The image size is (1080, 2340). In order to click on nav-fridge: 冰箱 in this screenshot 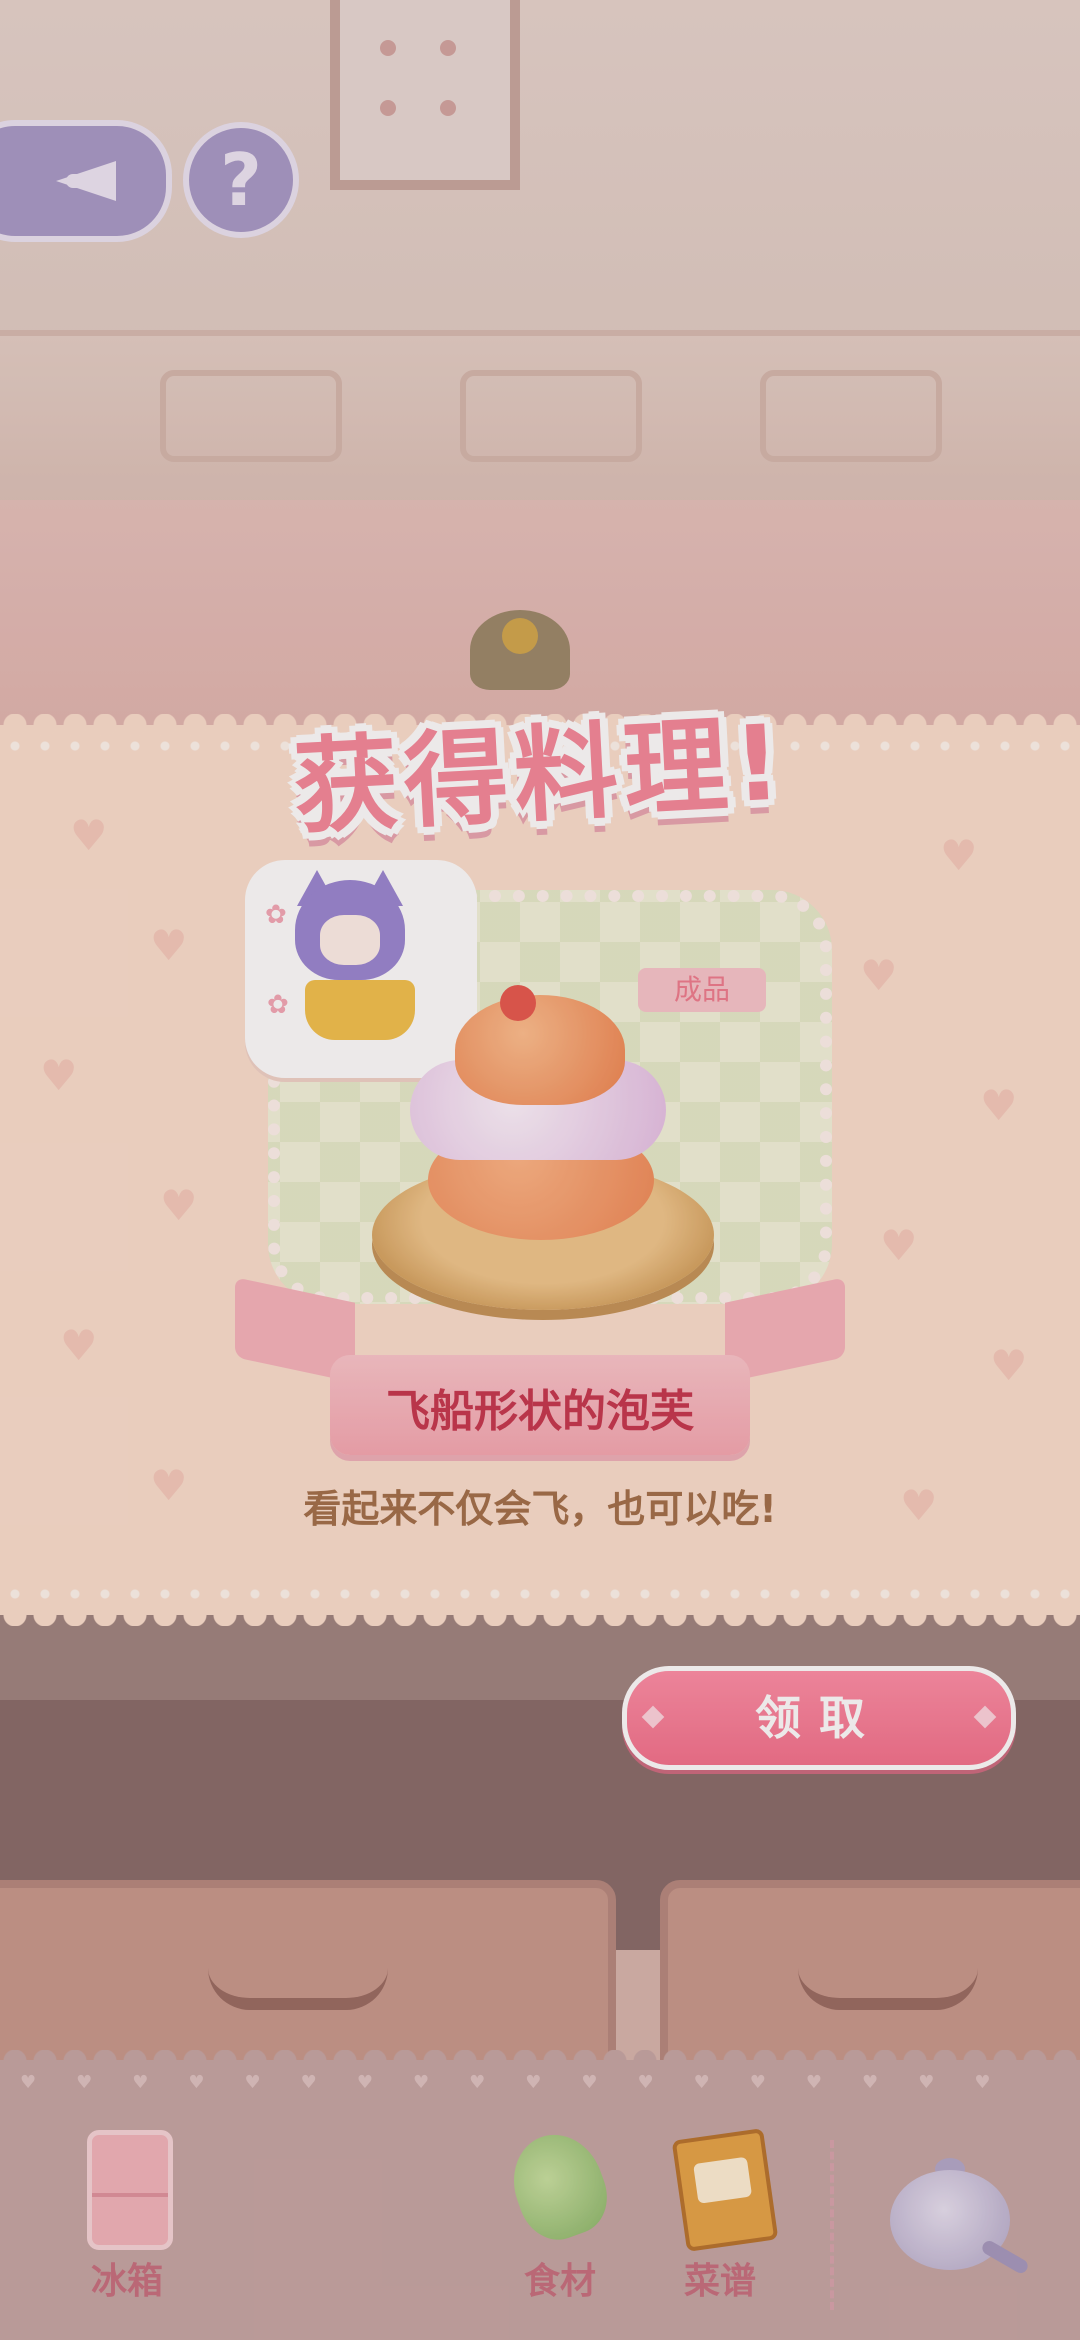, I will do `click(127, 2212)`.